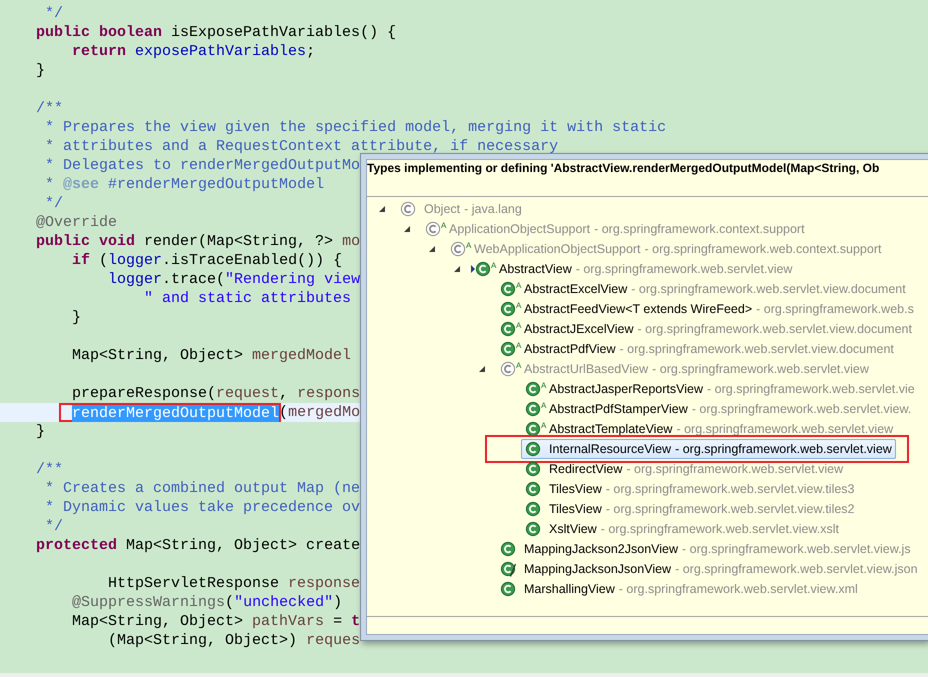  I want to click on code-line: public boolean isExposePathVariables() {, so click(215, 32).